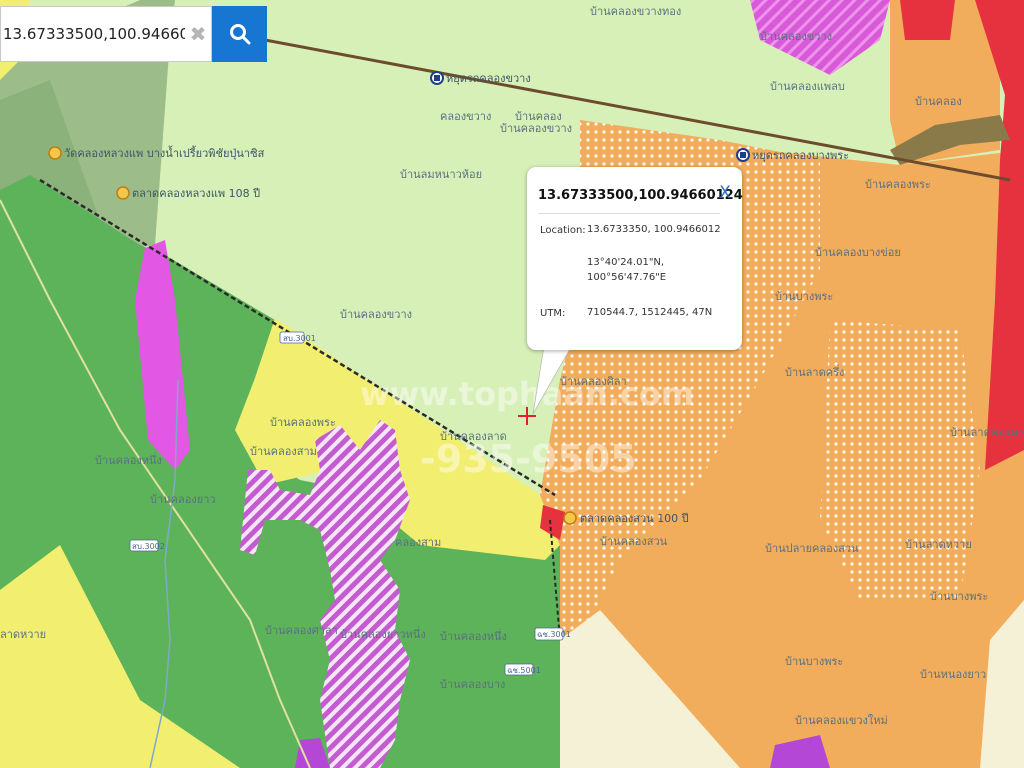 Image resolution: width=1024 pixels, height=768 pixels. I want to click on place-label: บ้านคลองบาง, so click(472, 684).